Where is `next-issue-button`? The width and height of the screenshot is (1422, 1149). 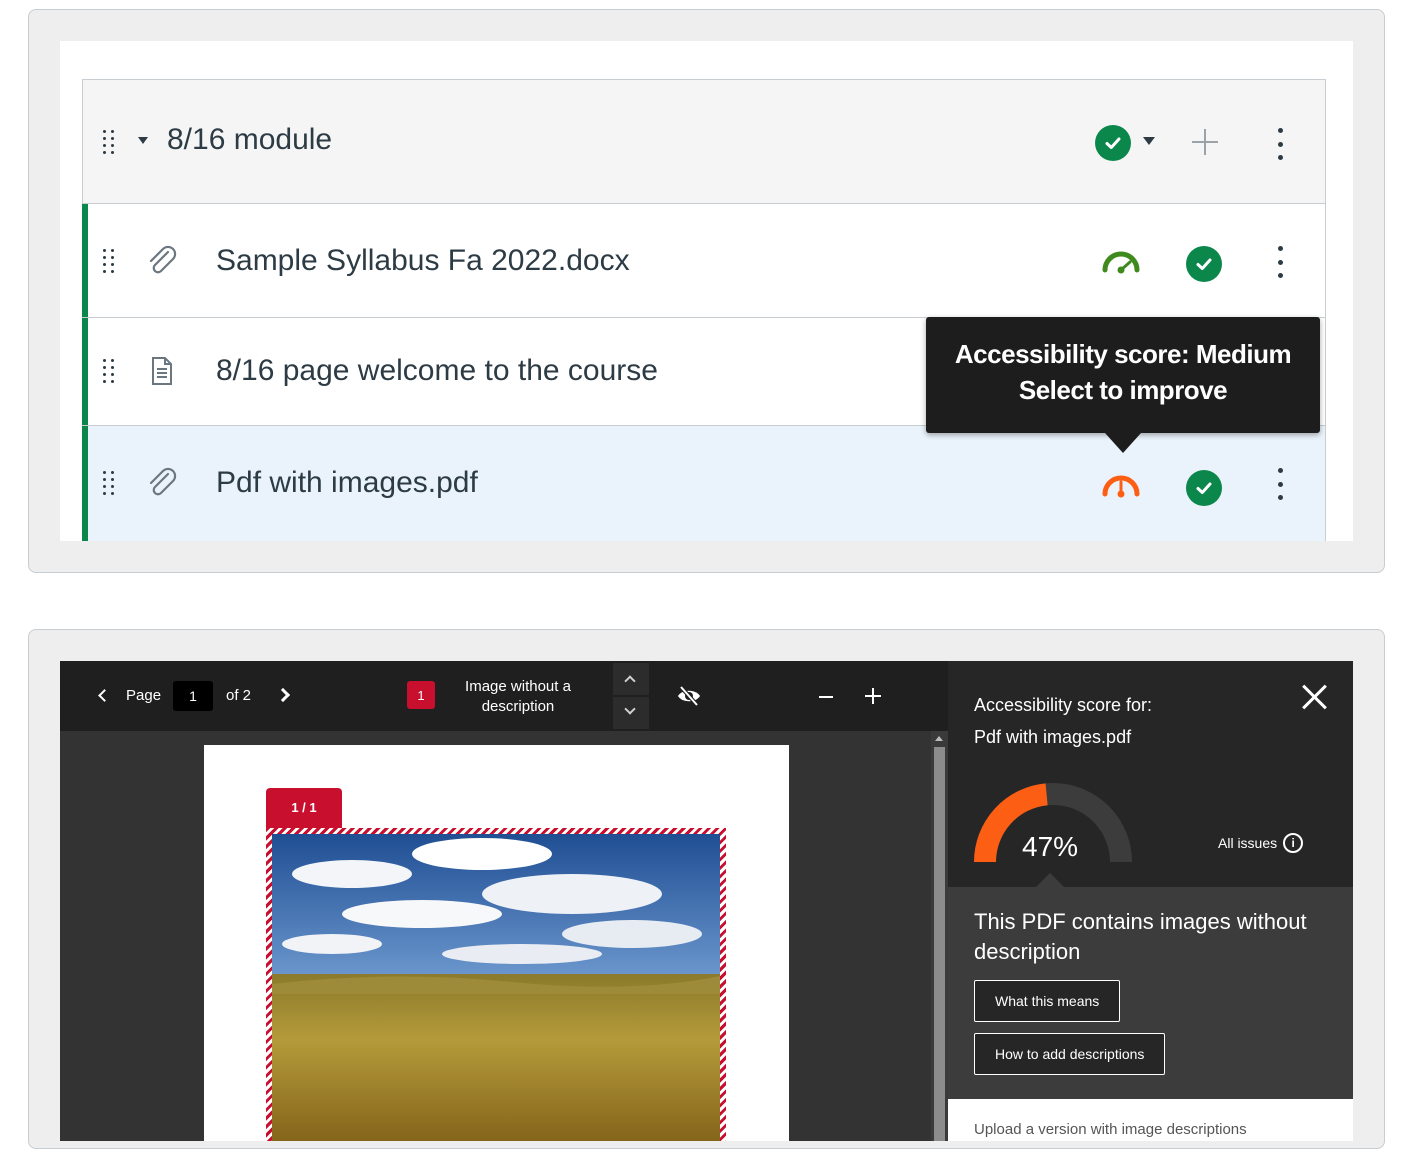 next-issue-button is located at coordinates (631, 713).